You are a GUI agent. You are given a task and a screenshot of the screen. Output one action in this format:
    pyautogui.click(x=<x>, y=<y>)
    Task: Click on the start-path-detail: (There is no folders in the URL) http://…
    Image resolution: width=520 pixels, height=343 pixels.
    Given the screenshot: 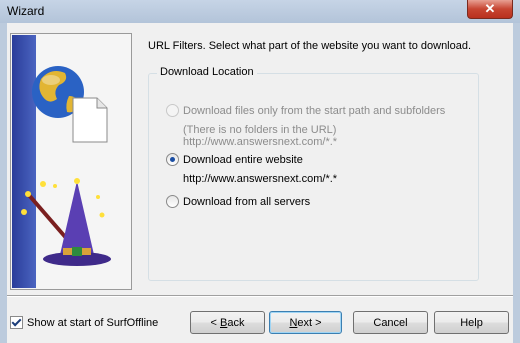 What is the action you would take?
    pyautogui.click(x=260, y=136)
    